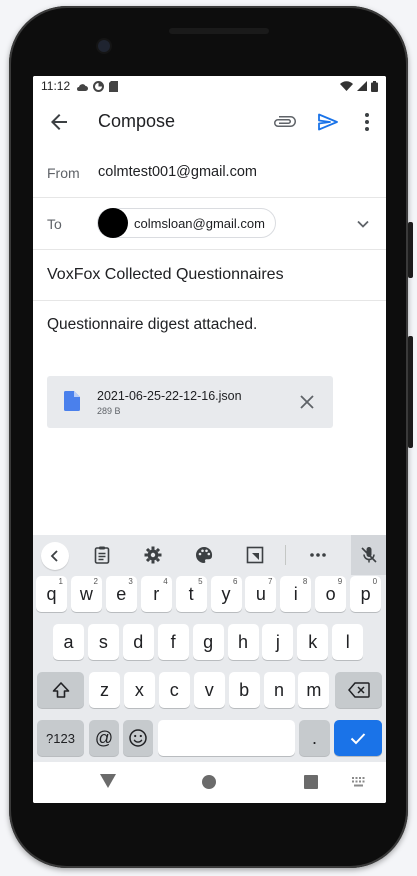  Describe the element at coordinates (362, 86) in the screenshot. I see `signal-icon` at that location.